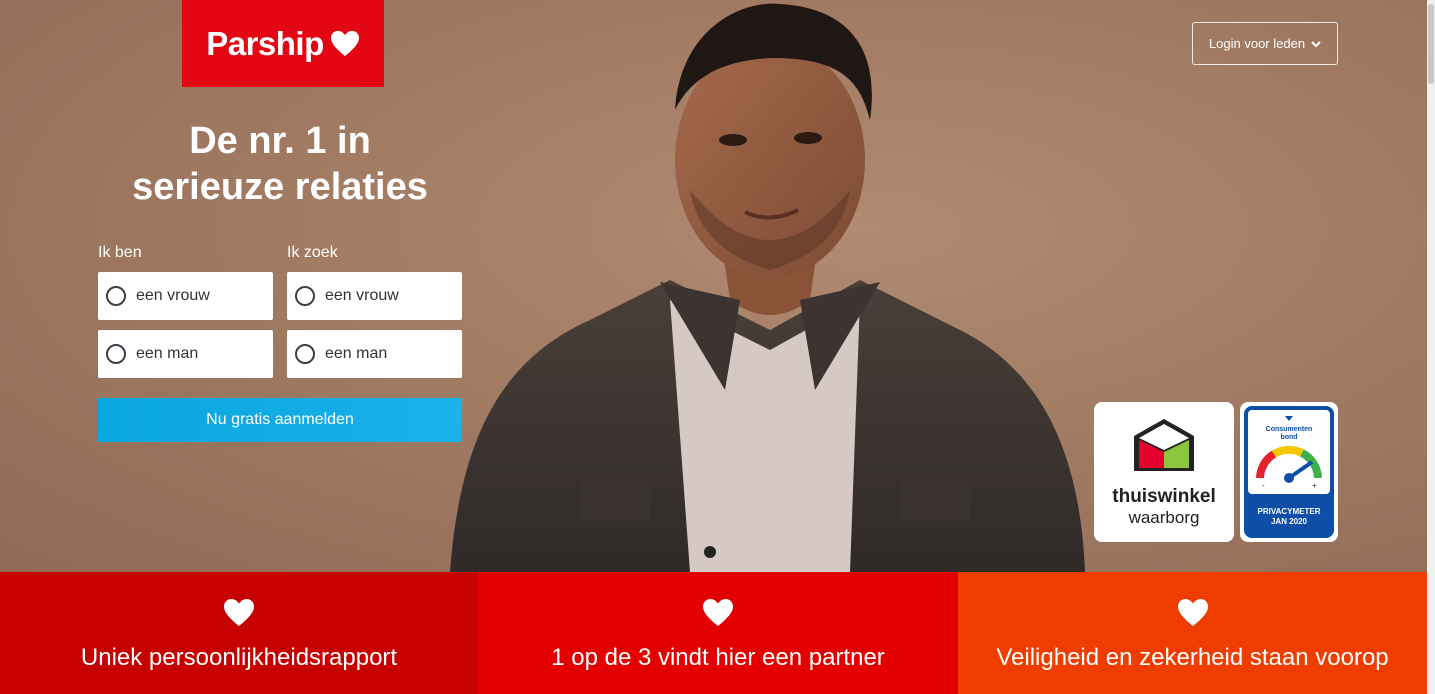  I want to click on chevron-down-icon, so click(1316, 43).